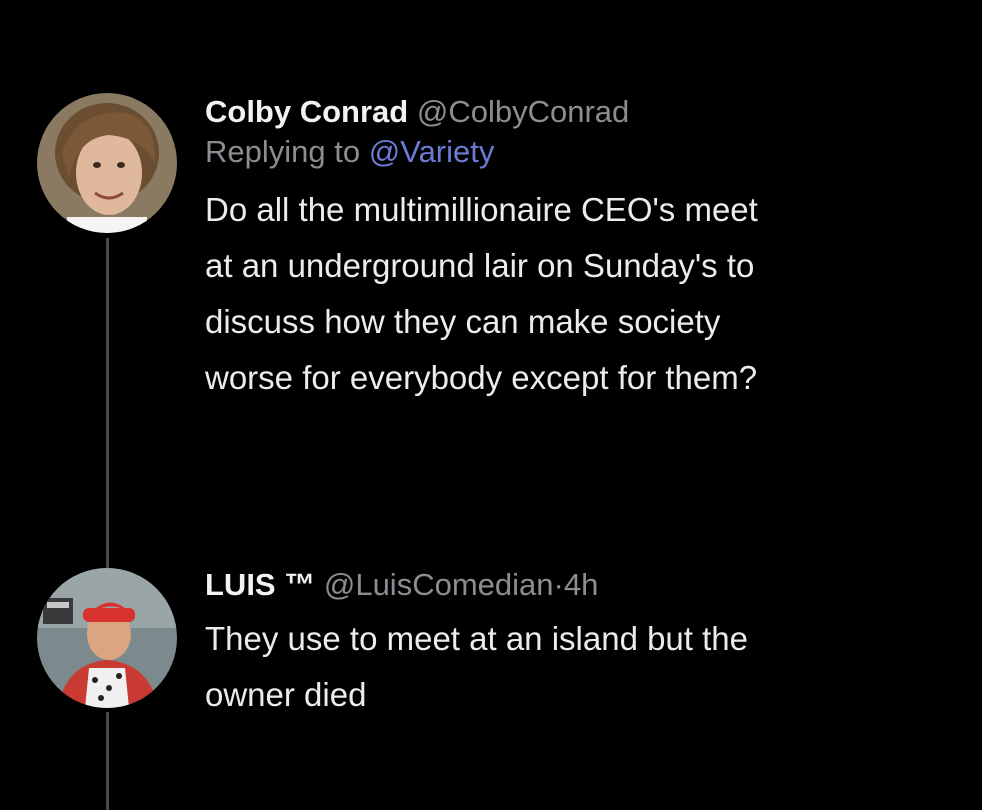 This screenshot has height=810, width=982. What do you see at coordinates (585, 152) in the screenshot?
I see `replying-to: Replying to @Variety` at bounding box center [585, 152].